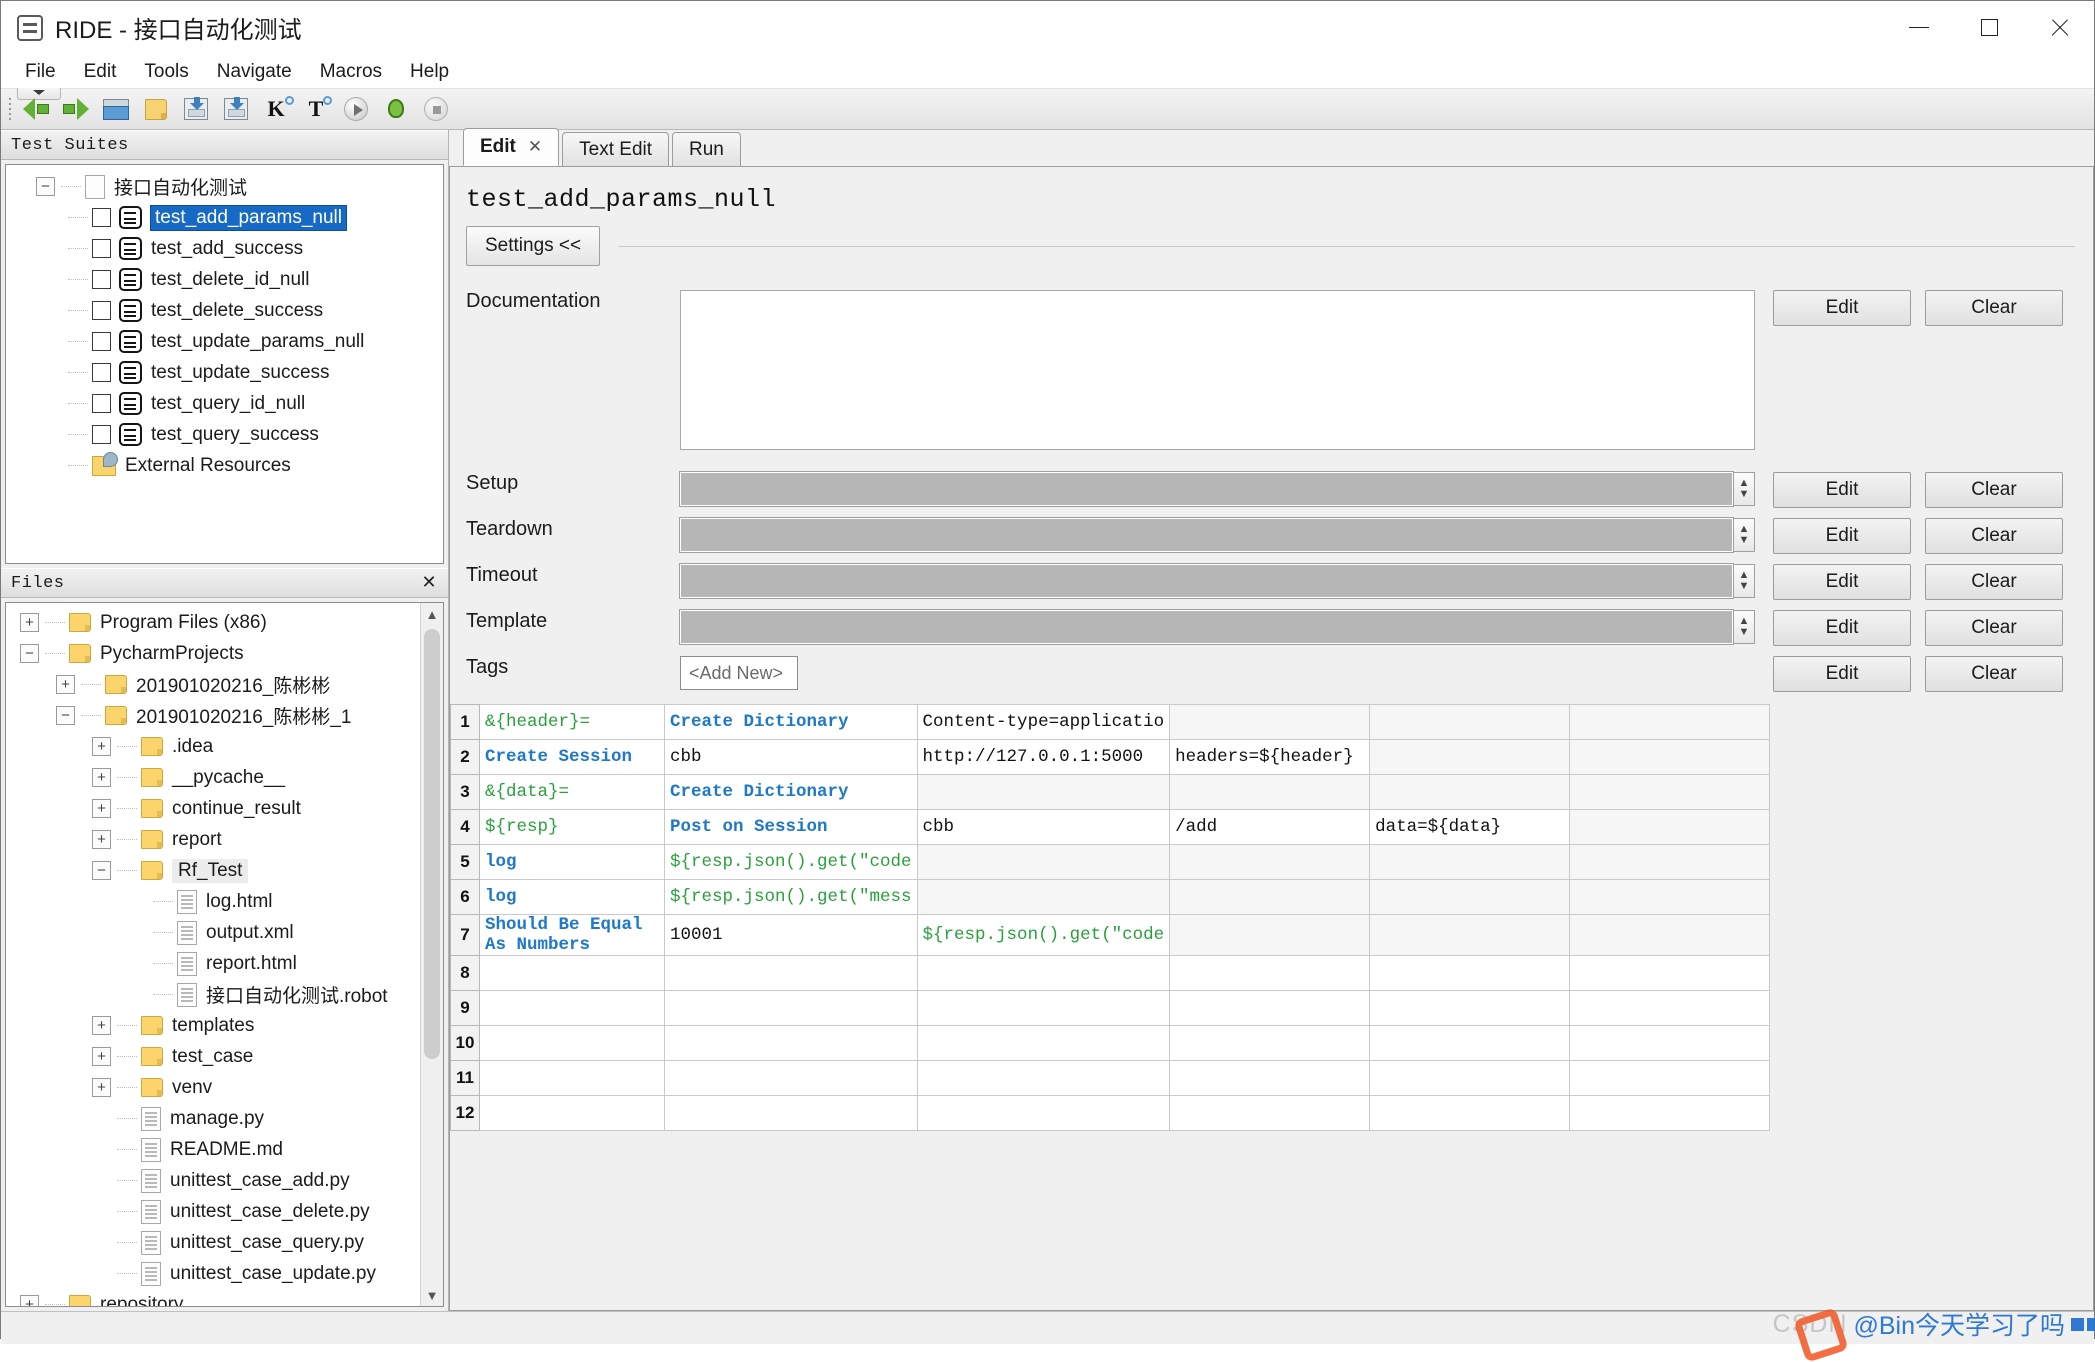 The width and height of the screenshot is (2095, 1362). Describe the element at coordinates (432, 1295) in the screenshot. I see `scroll-down-icon: ▼` at that location.